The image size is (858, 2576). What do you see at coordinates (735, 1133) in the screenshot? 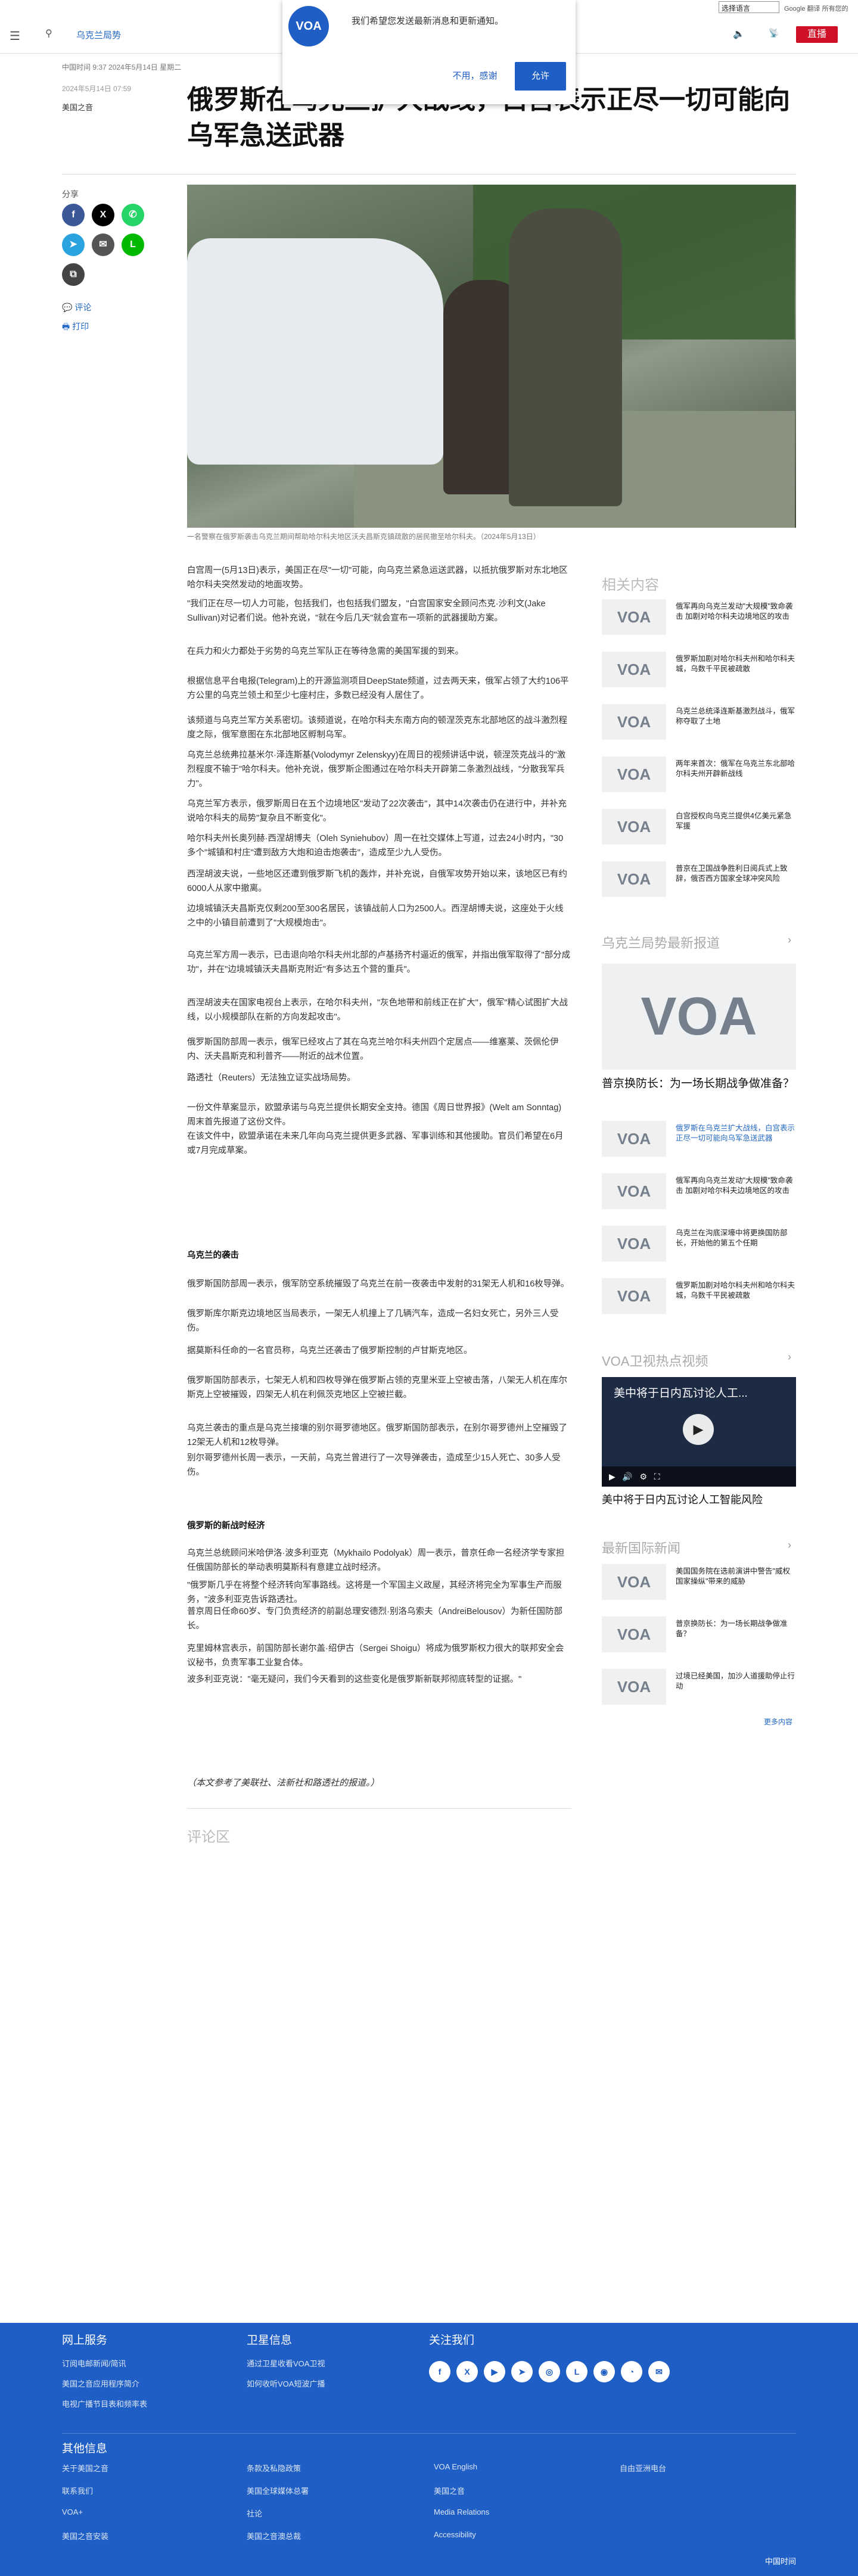
I see `list-item-title: 俄罗斯在乌克兰扩大战线，白宫表示正尽一切可能向乌军急送武器` at bounding box center [735, 1133].